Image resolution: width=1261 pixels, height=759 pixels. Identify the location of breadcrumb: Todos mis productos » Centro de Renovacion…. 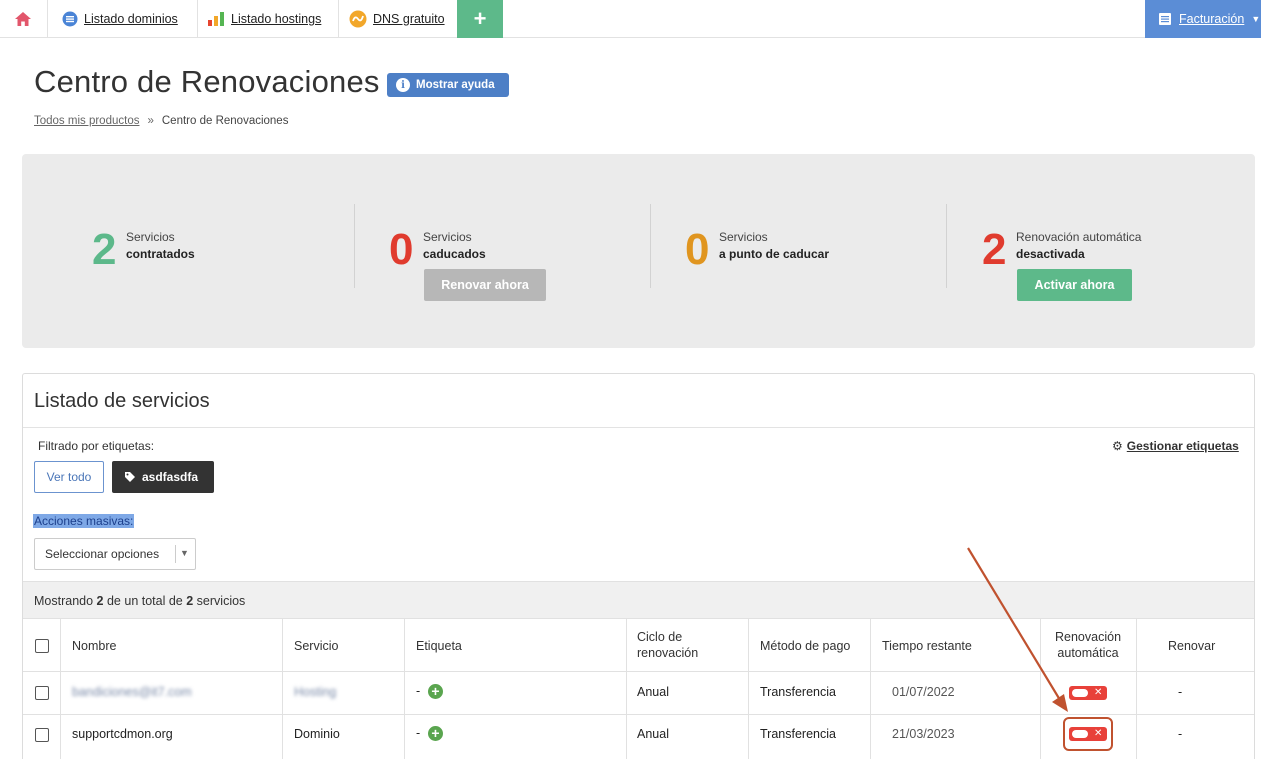
(161, 121).